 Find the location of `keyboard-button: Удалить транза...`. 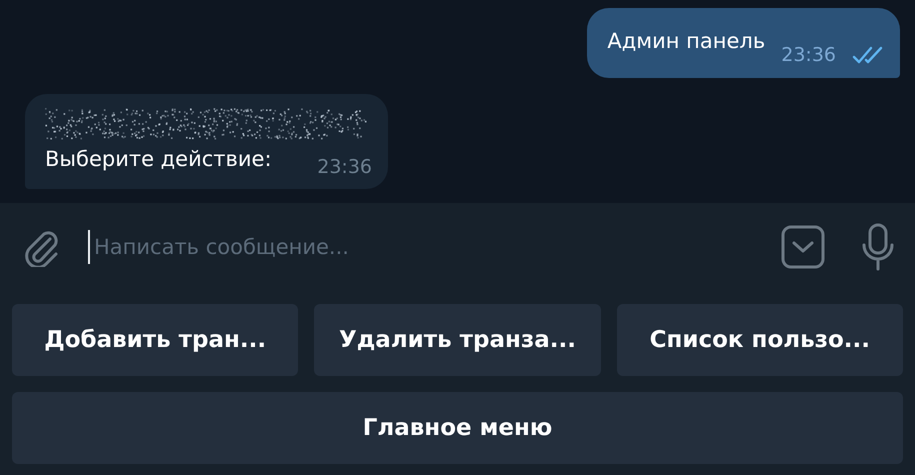

keyboard-button: Удалить транза... is located at coordinates (457, 340).